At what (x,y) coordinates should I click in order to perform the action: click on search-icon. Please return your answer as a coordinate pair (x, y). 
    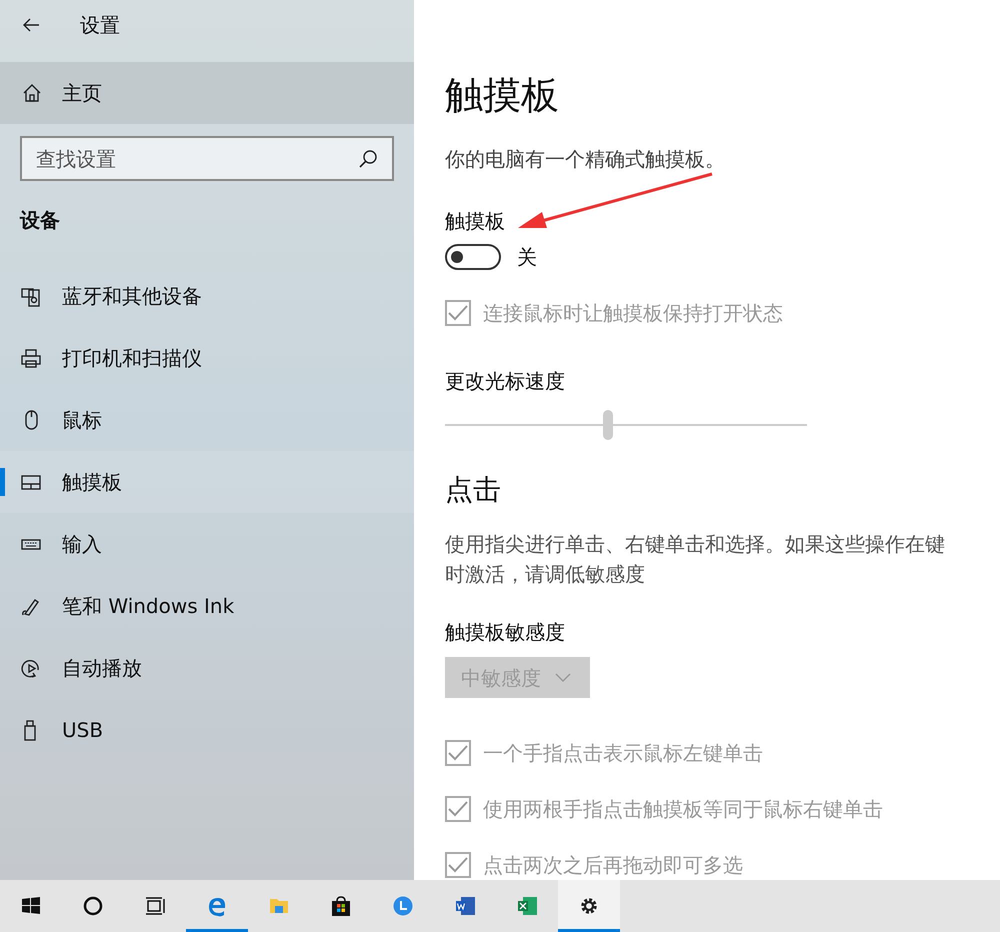
    Looking at the image, I should click on (368, 158).